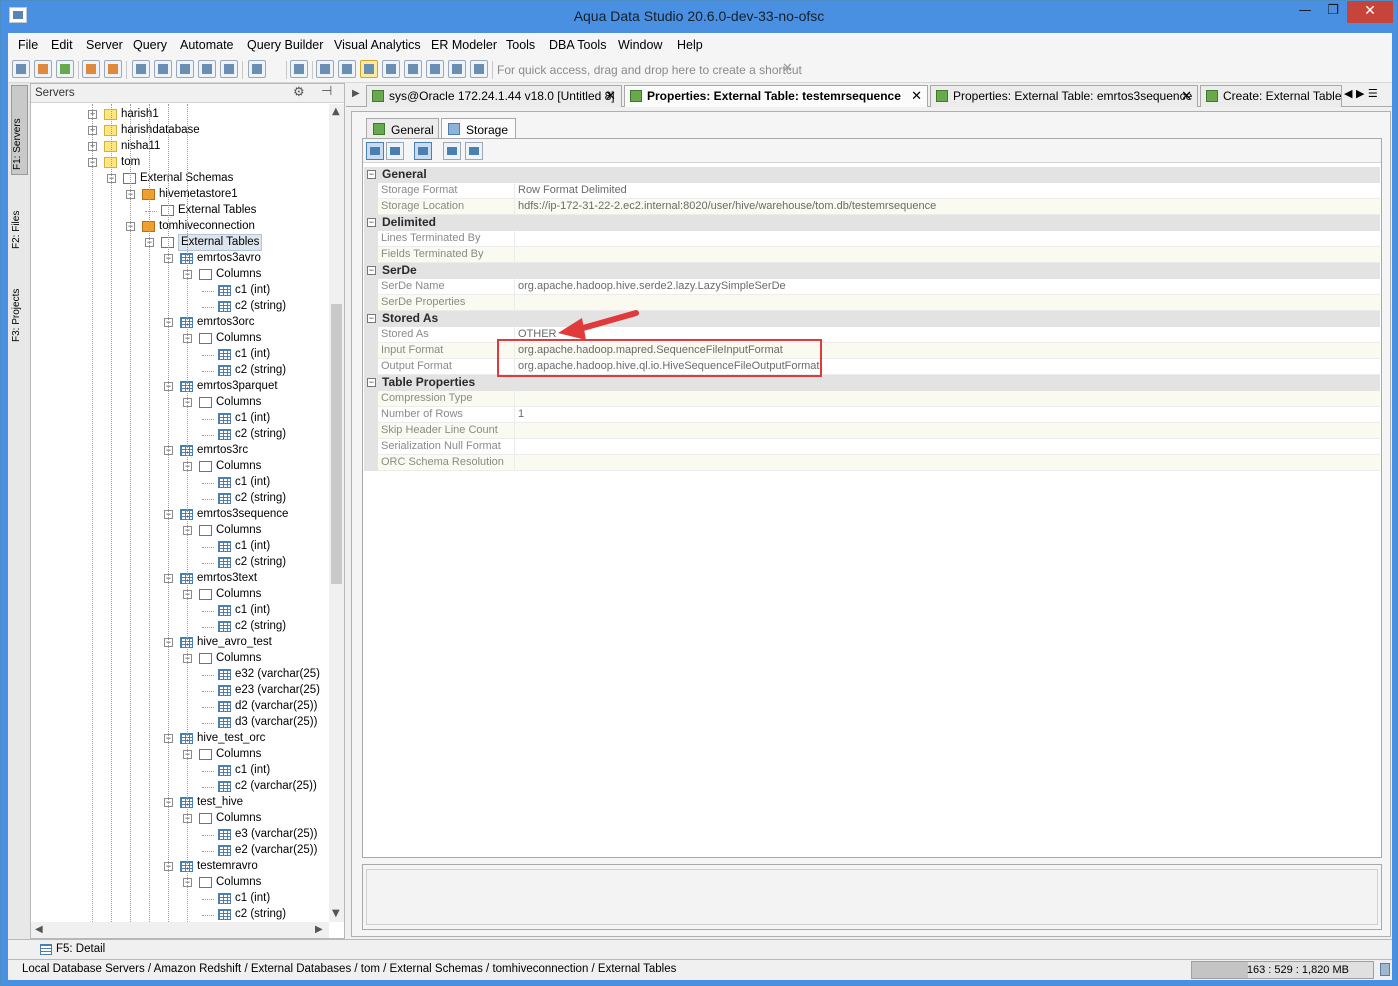 The image size is (1398, 986). What do you see at coordinates (277, 690) in the screenshot?
I see `tree-node-label: e23 (varchar(25)` at bounding box center [277, 690].